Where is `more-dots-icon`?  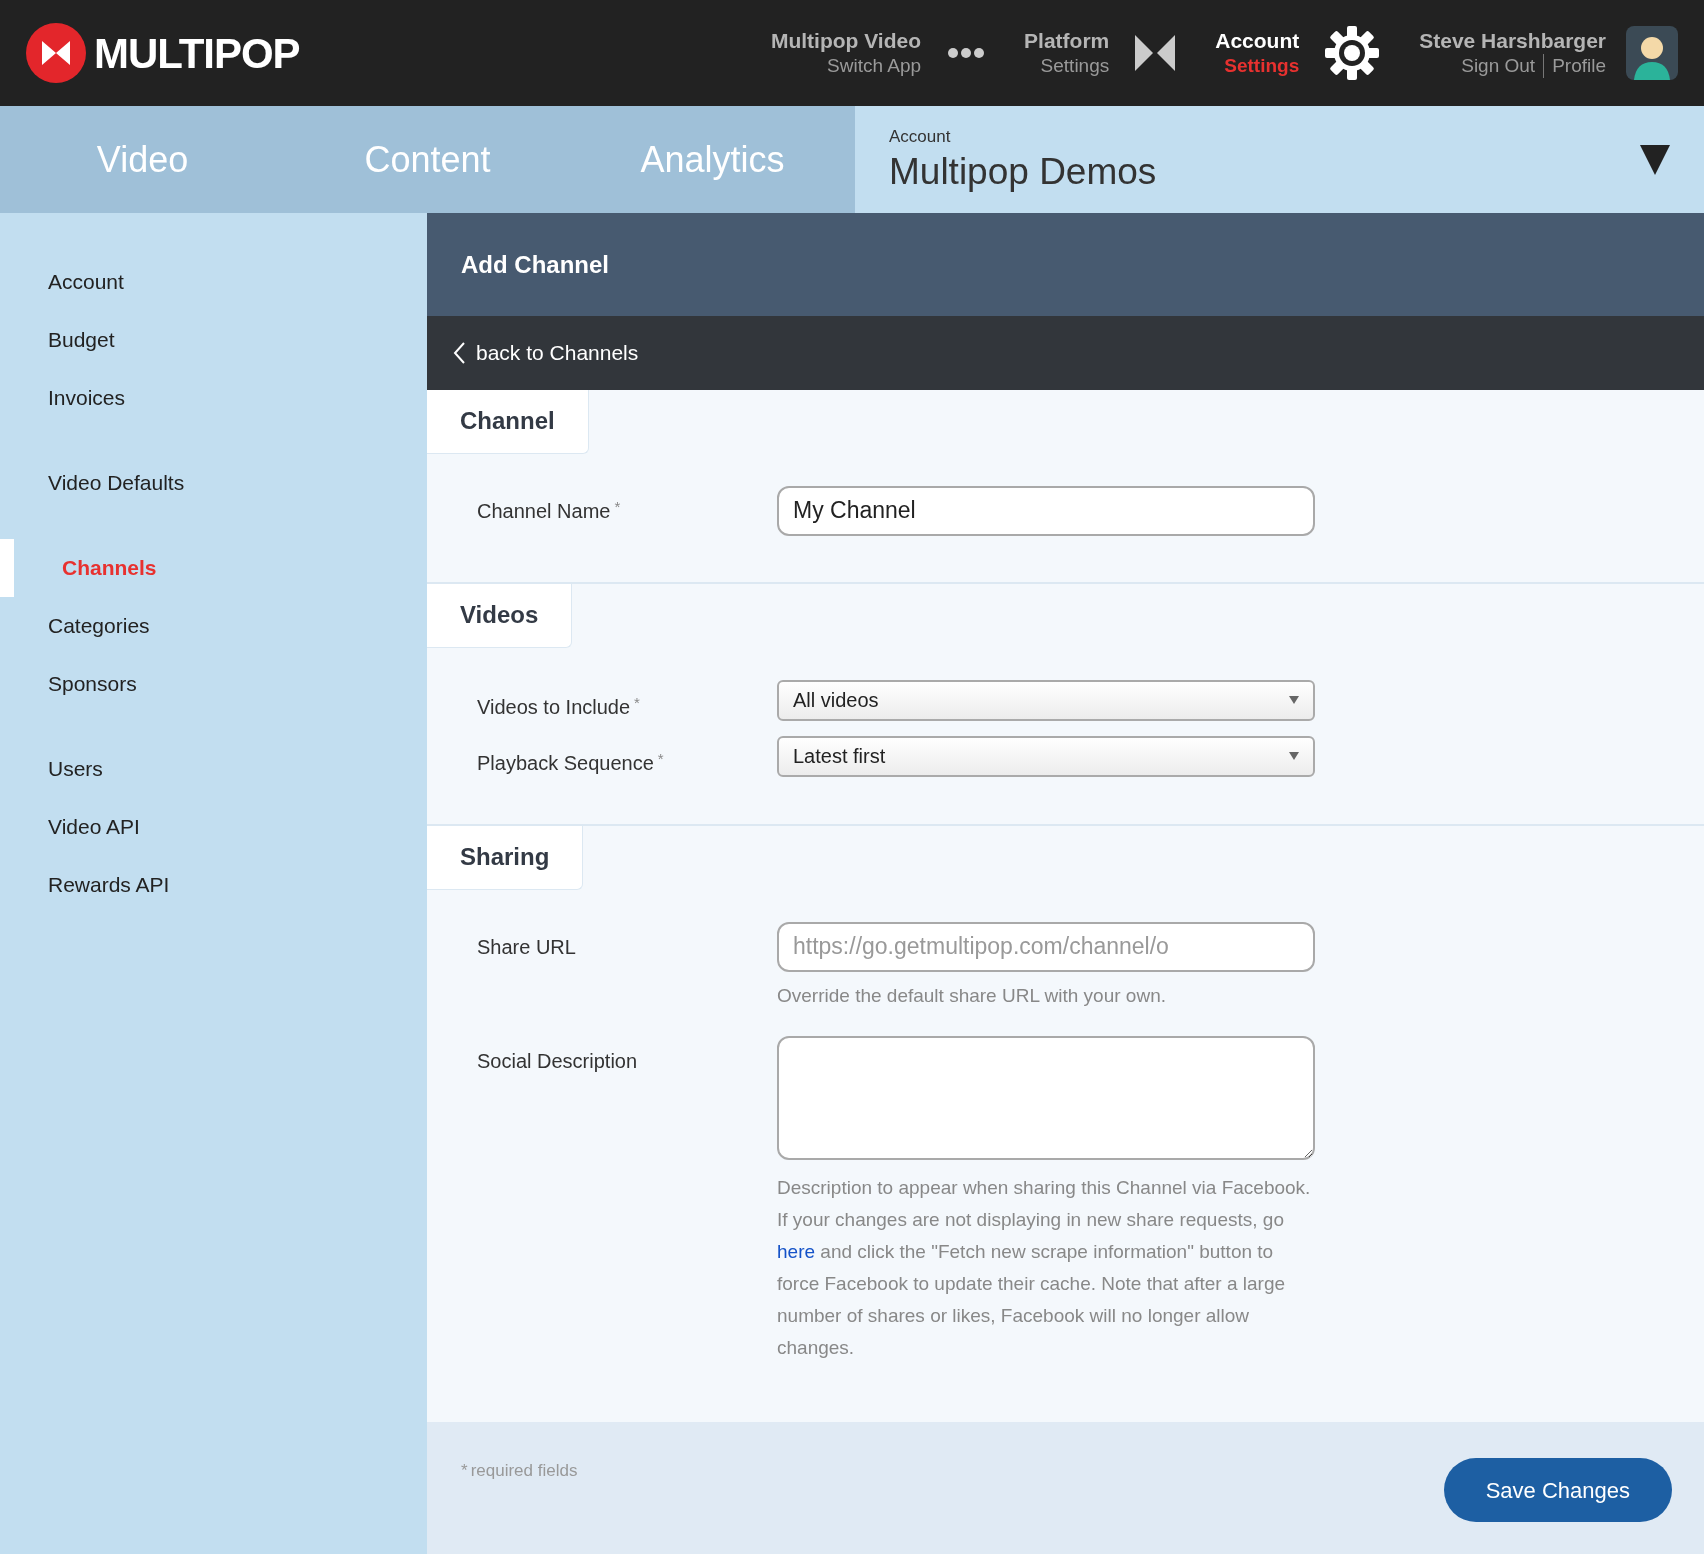
more-dots-icon is located at coordinates (966, 53).